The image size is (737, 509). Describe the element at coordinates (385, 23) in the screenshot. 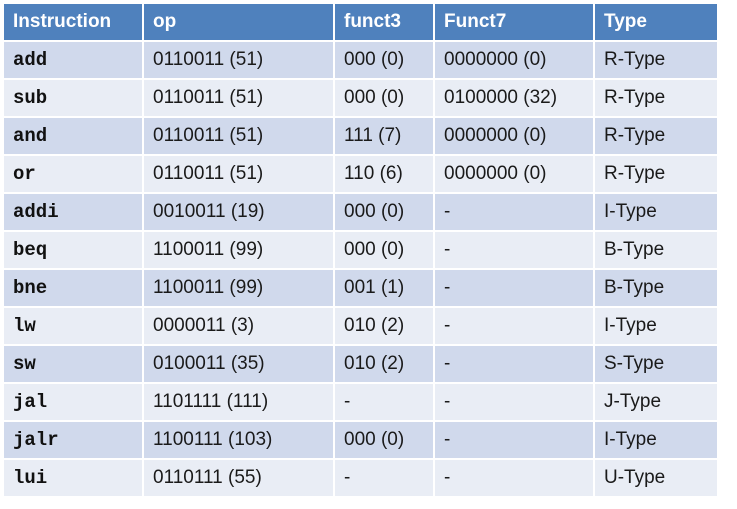

I see `header-funct3: funct3` at that location.